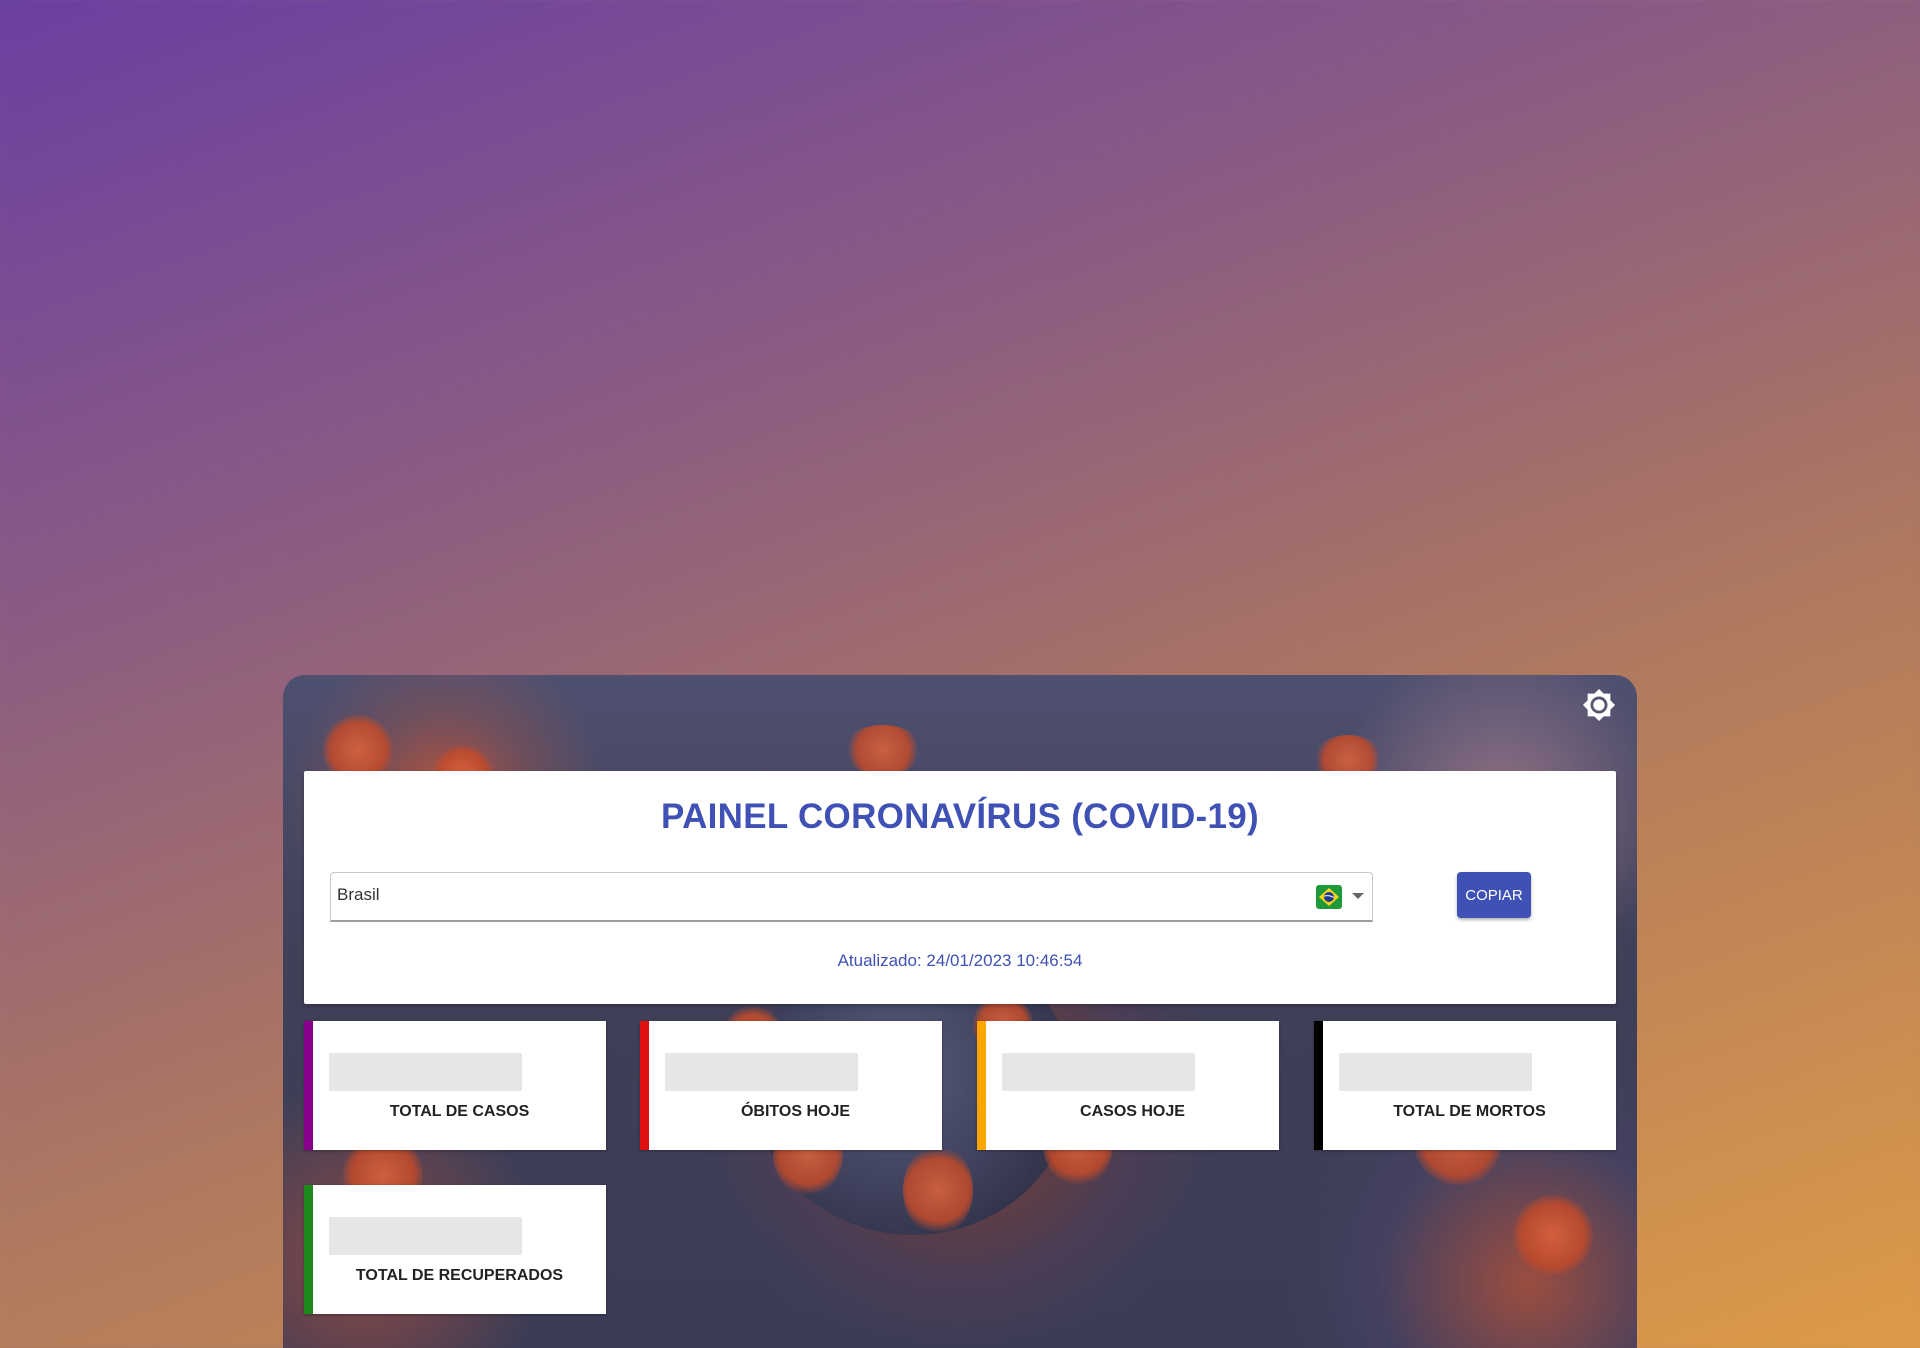 Image resolution: width=1920 pixels, height=1348 pixels. I want to click on brightness-icon, so click(1599, 705).